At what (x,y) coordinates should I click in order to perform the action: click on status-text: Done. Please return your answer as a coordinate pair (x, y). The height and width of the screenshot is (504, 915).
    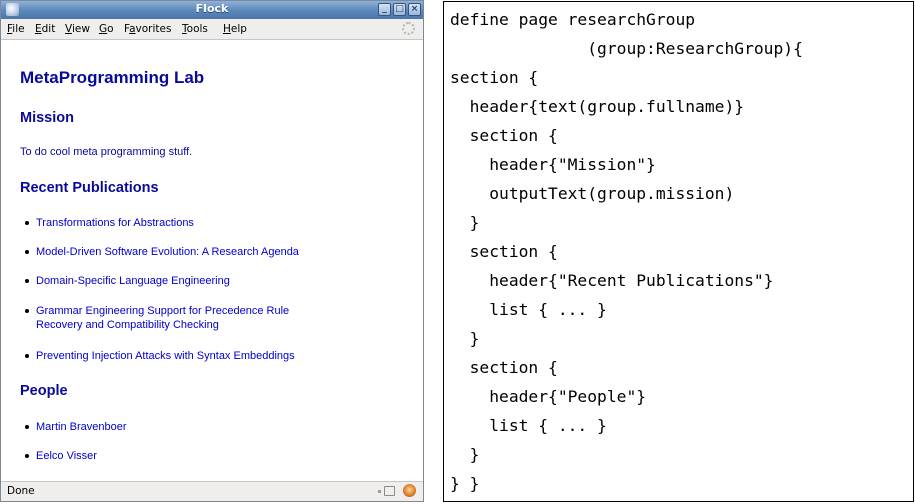
    Looking at the image, I should click on (21, 491).